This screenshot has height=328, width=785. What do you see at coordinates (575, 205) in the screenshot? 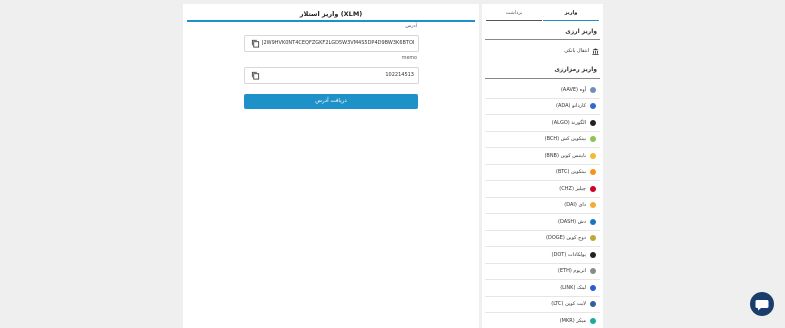
I see `sidebar-item-label: دای (DAI)` at bounding box center [575, 205].